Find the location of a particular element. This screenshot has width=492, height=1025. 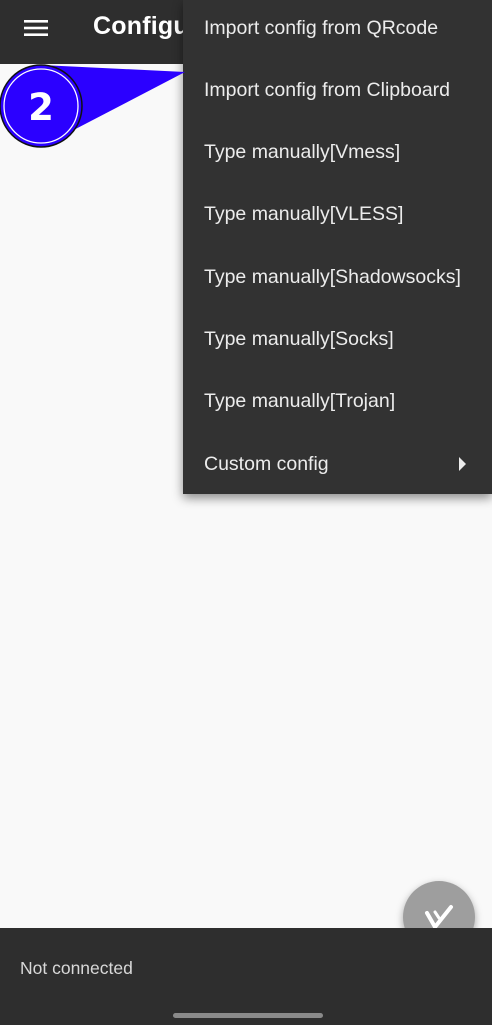

menu-item-label: Import config from QRcode is located at coordinates (321, 27).